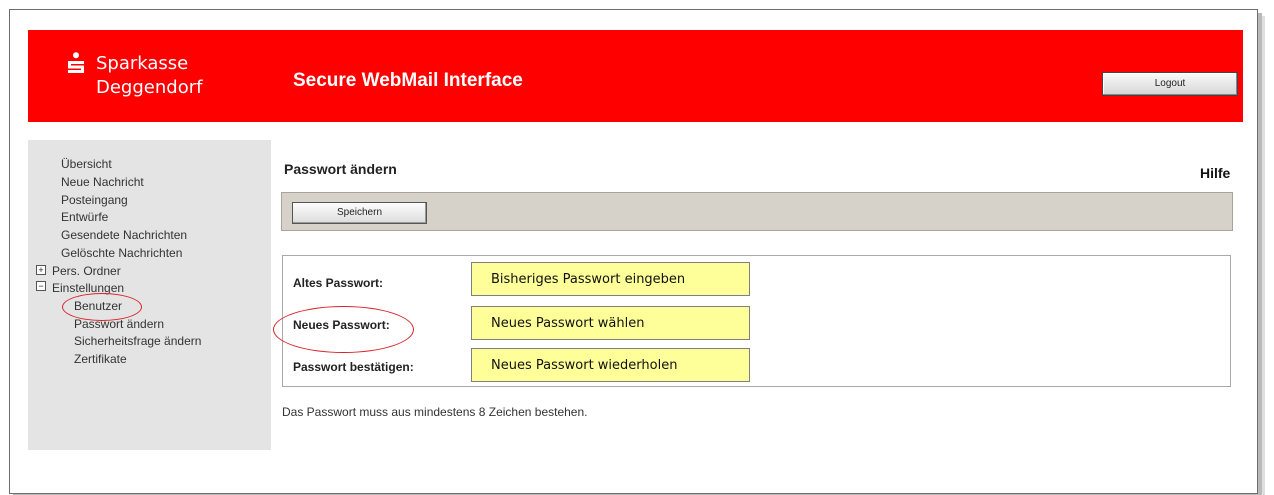 This screenshot has height=495, width=1274. I want to click on sidebar-item-sicherheitsfrage: Sicherheitsfrage ändern, so click(137, 341).